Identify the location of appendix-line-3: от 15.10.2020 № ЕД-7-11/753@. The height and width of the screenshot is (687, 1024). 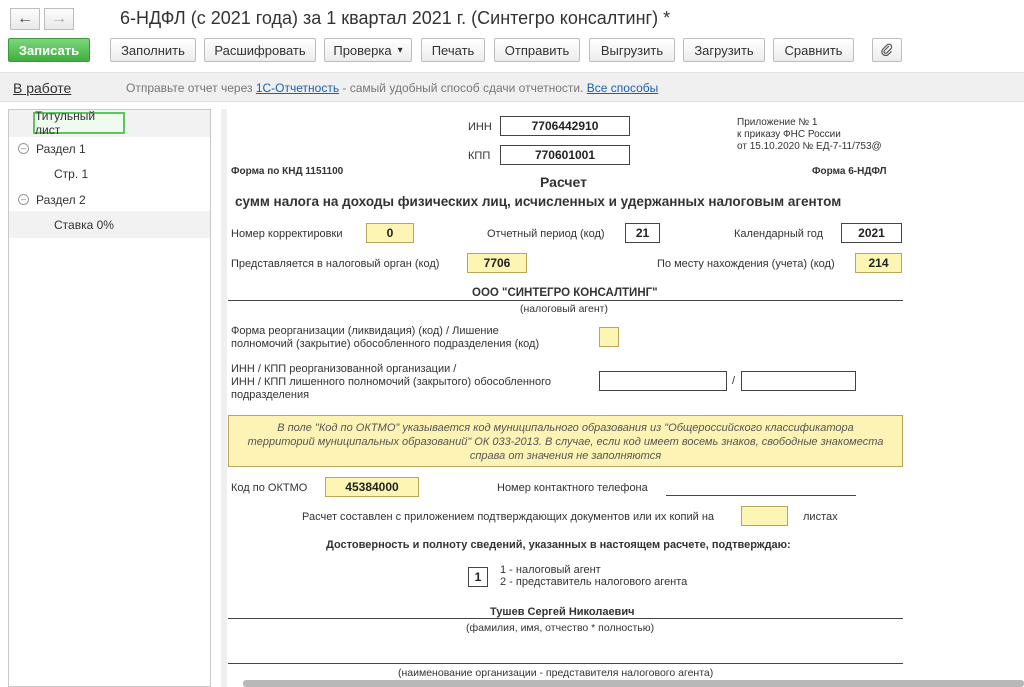
(809, 146).